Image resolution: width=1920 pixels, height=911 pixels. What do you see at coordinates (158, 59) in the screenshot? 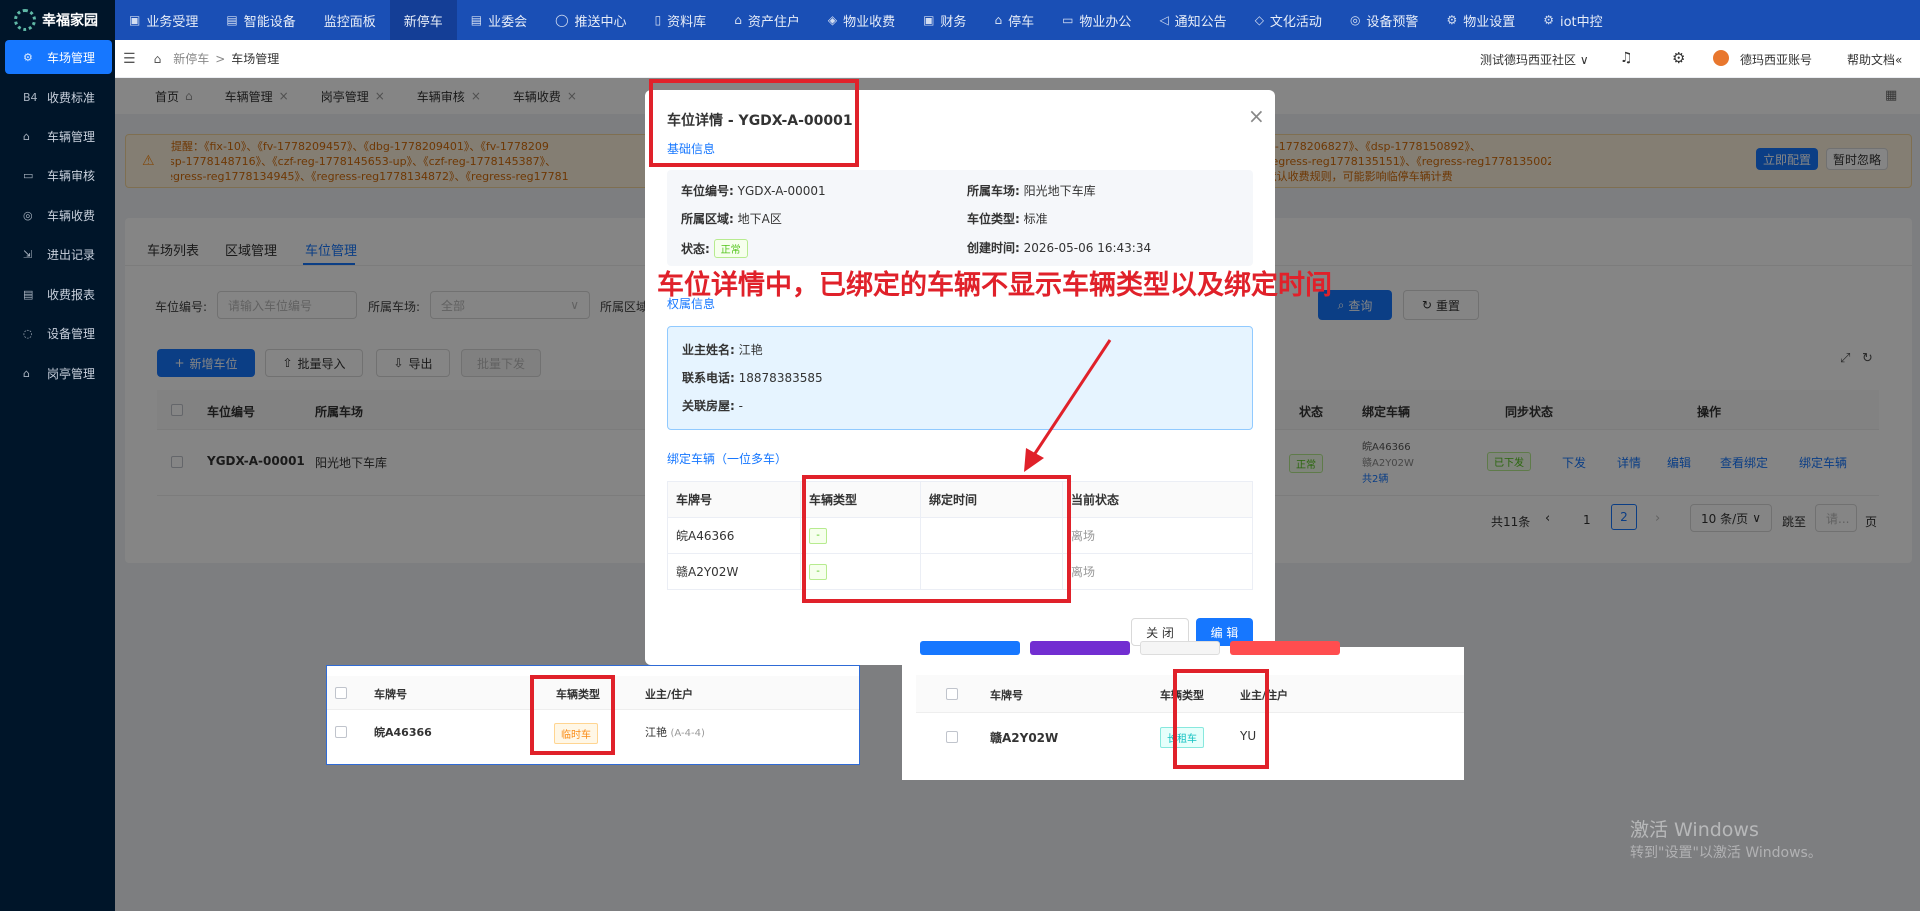
I see `home-icon: ⌂` at bounding box center [158, 59].